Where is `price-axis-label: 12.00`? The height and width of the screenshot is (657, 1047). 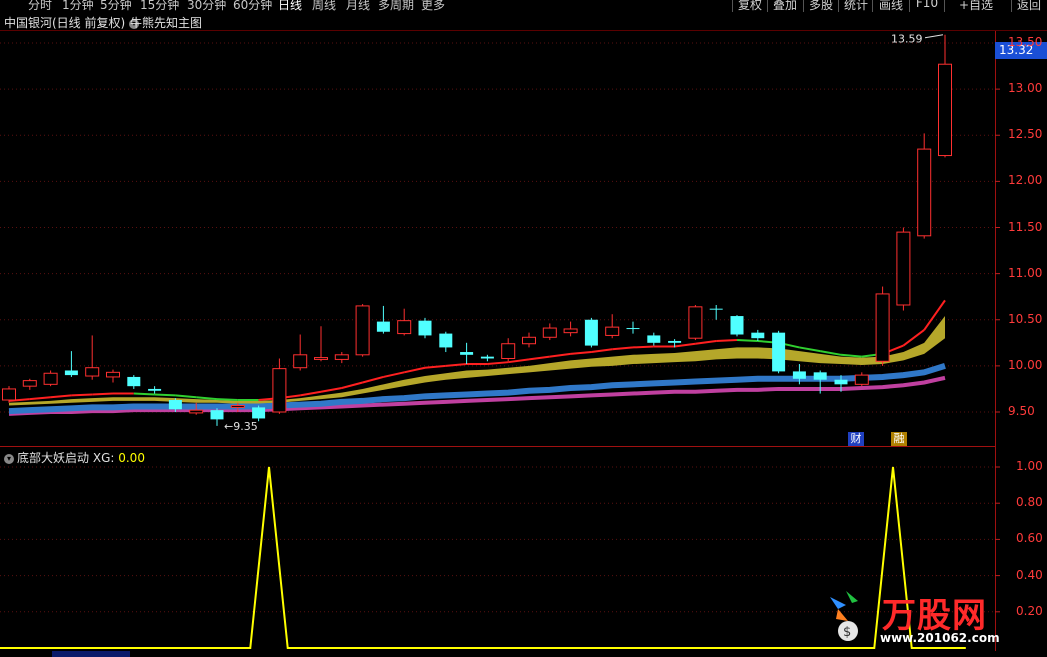
price-axis-label: 12.00 is located at coordinates (1025, 180).